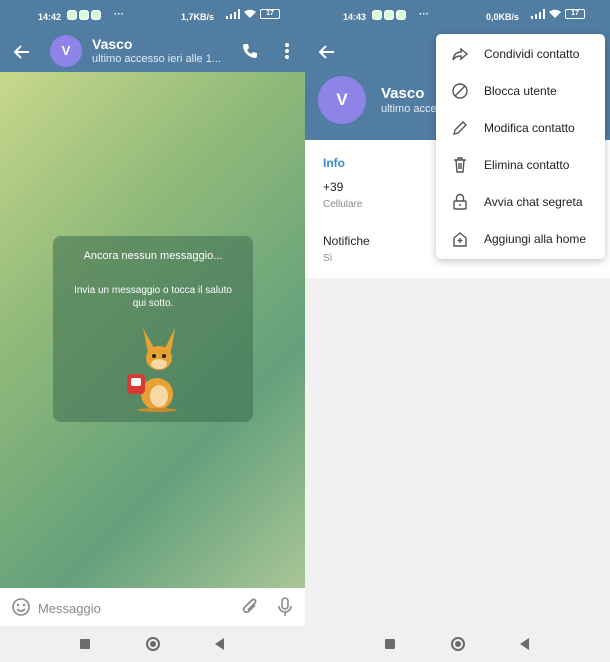 The height and width of the screenshot is (662, 610). What do you see at coordinates (250, 51) in the screenshot?
I see `phone-call-icon` at bounding box center [250, 51].